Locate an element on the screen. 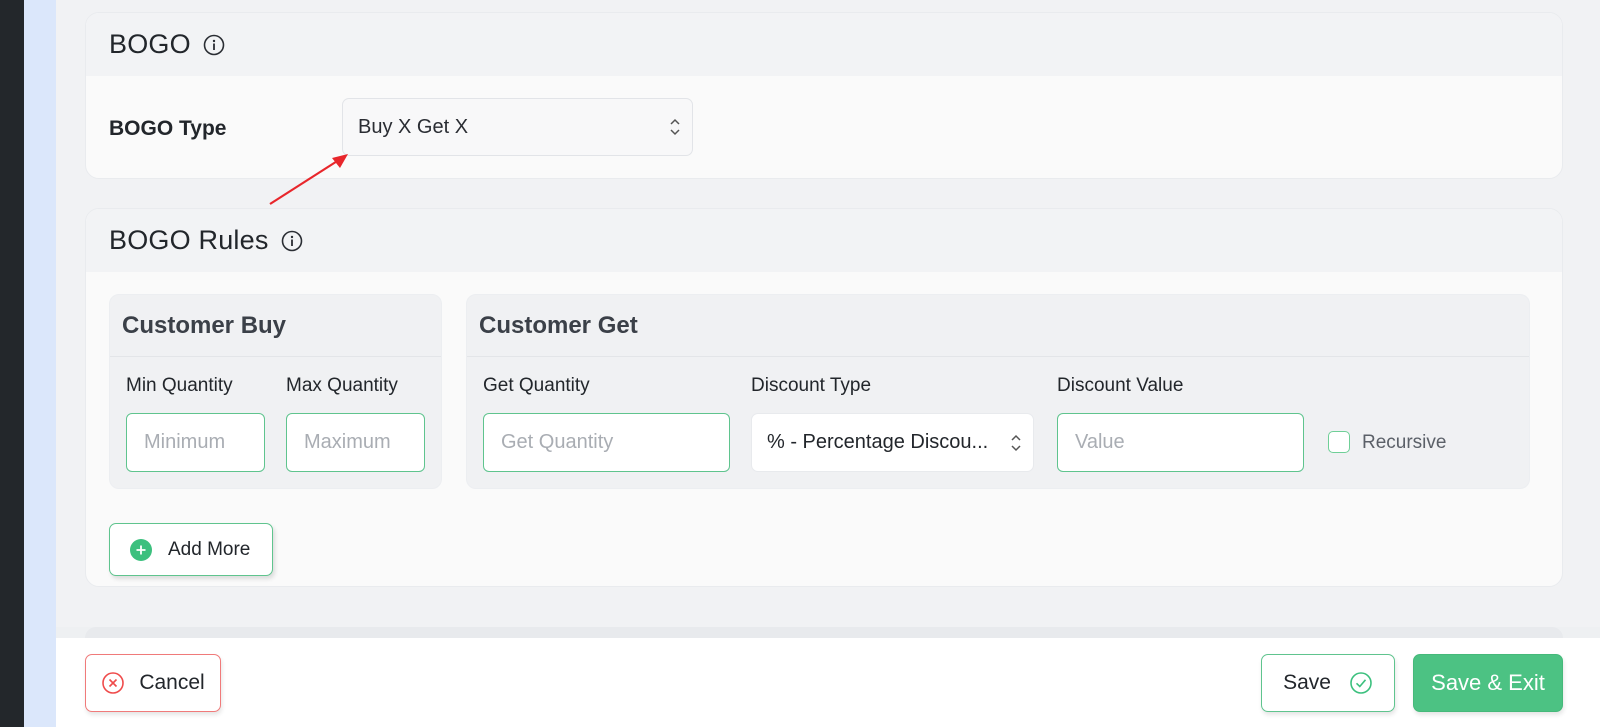 The height and width of the screenshot is (727, 1600). max-quantity-label: Max Quantity is located at coordinates (342, 385).